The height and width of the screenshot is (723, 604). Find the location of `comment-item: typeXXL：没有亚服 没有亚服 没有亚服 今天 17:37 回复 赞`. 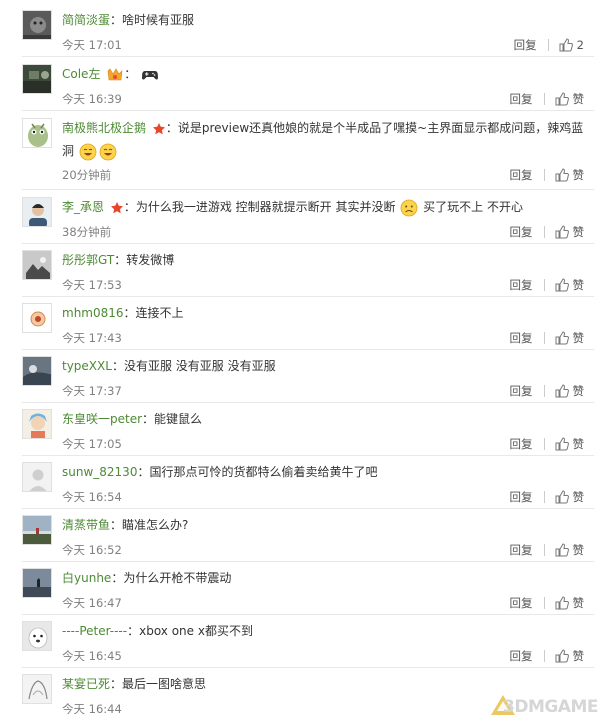

comment-item: typeXXL：没有亚服 没有亚服 没有亚服 今天 17:37 回复 赞 is located at coordinates (302, 376).